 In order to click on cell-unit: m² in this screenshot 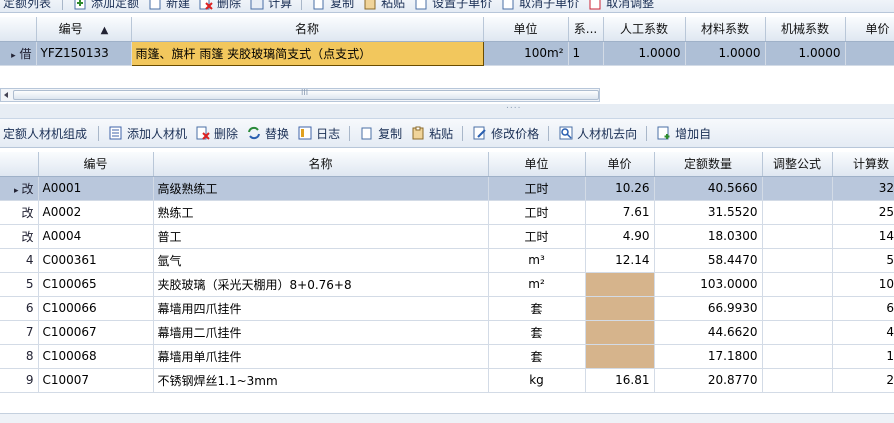, I will do `click(537, 284)`.